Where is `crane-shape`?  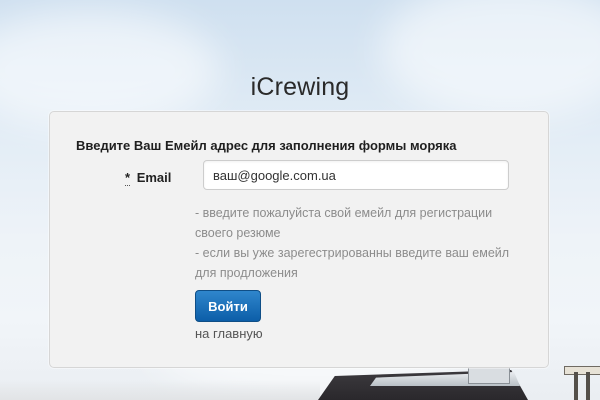
crane-shape is located at coordinates (580, 380).